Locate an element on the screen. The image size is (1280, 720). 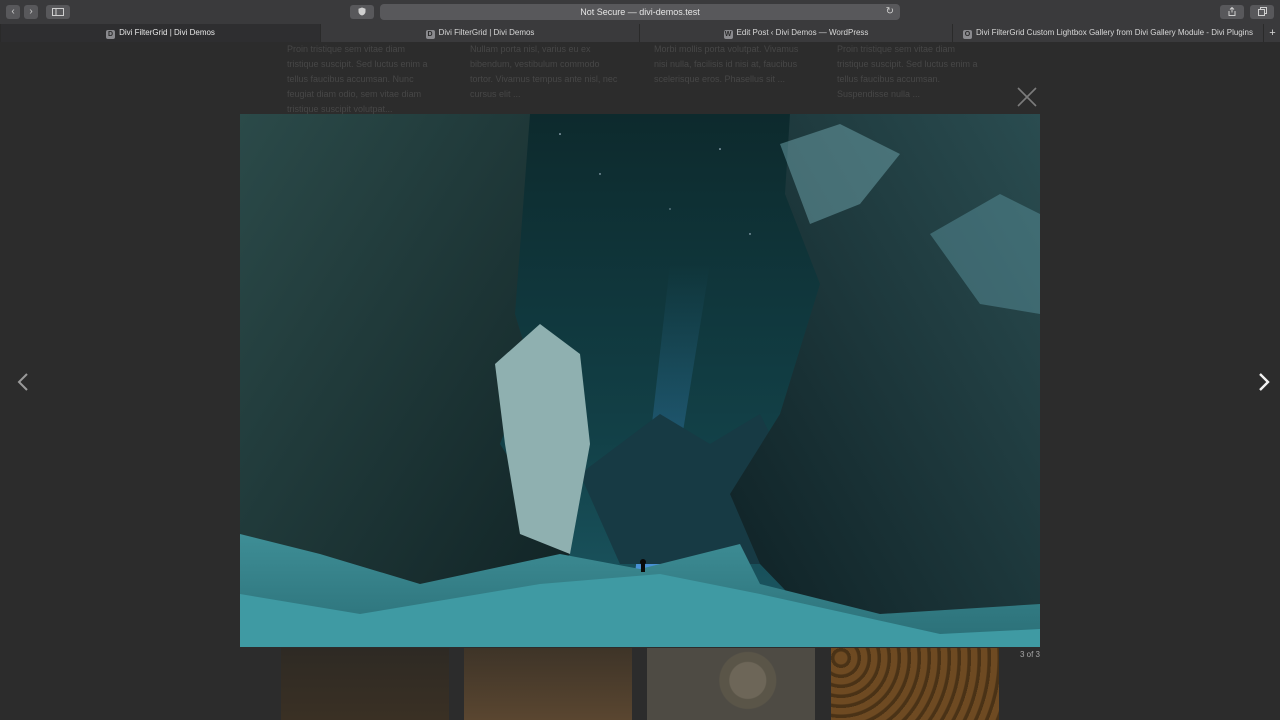
back-button: ‹ is located at coordinates (13, 12).